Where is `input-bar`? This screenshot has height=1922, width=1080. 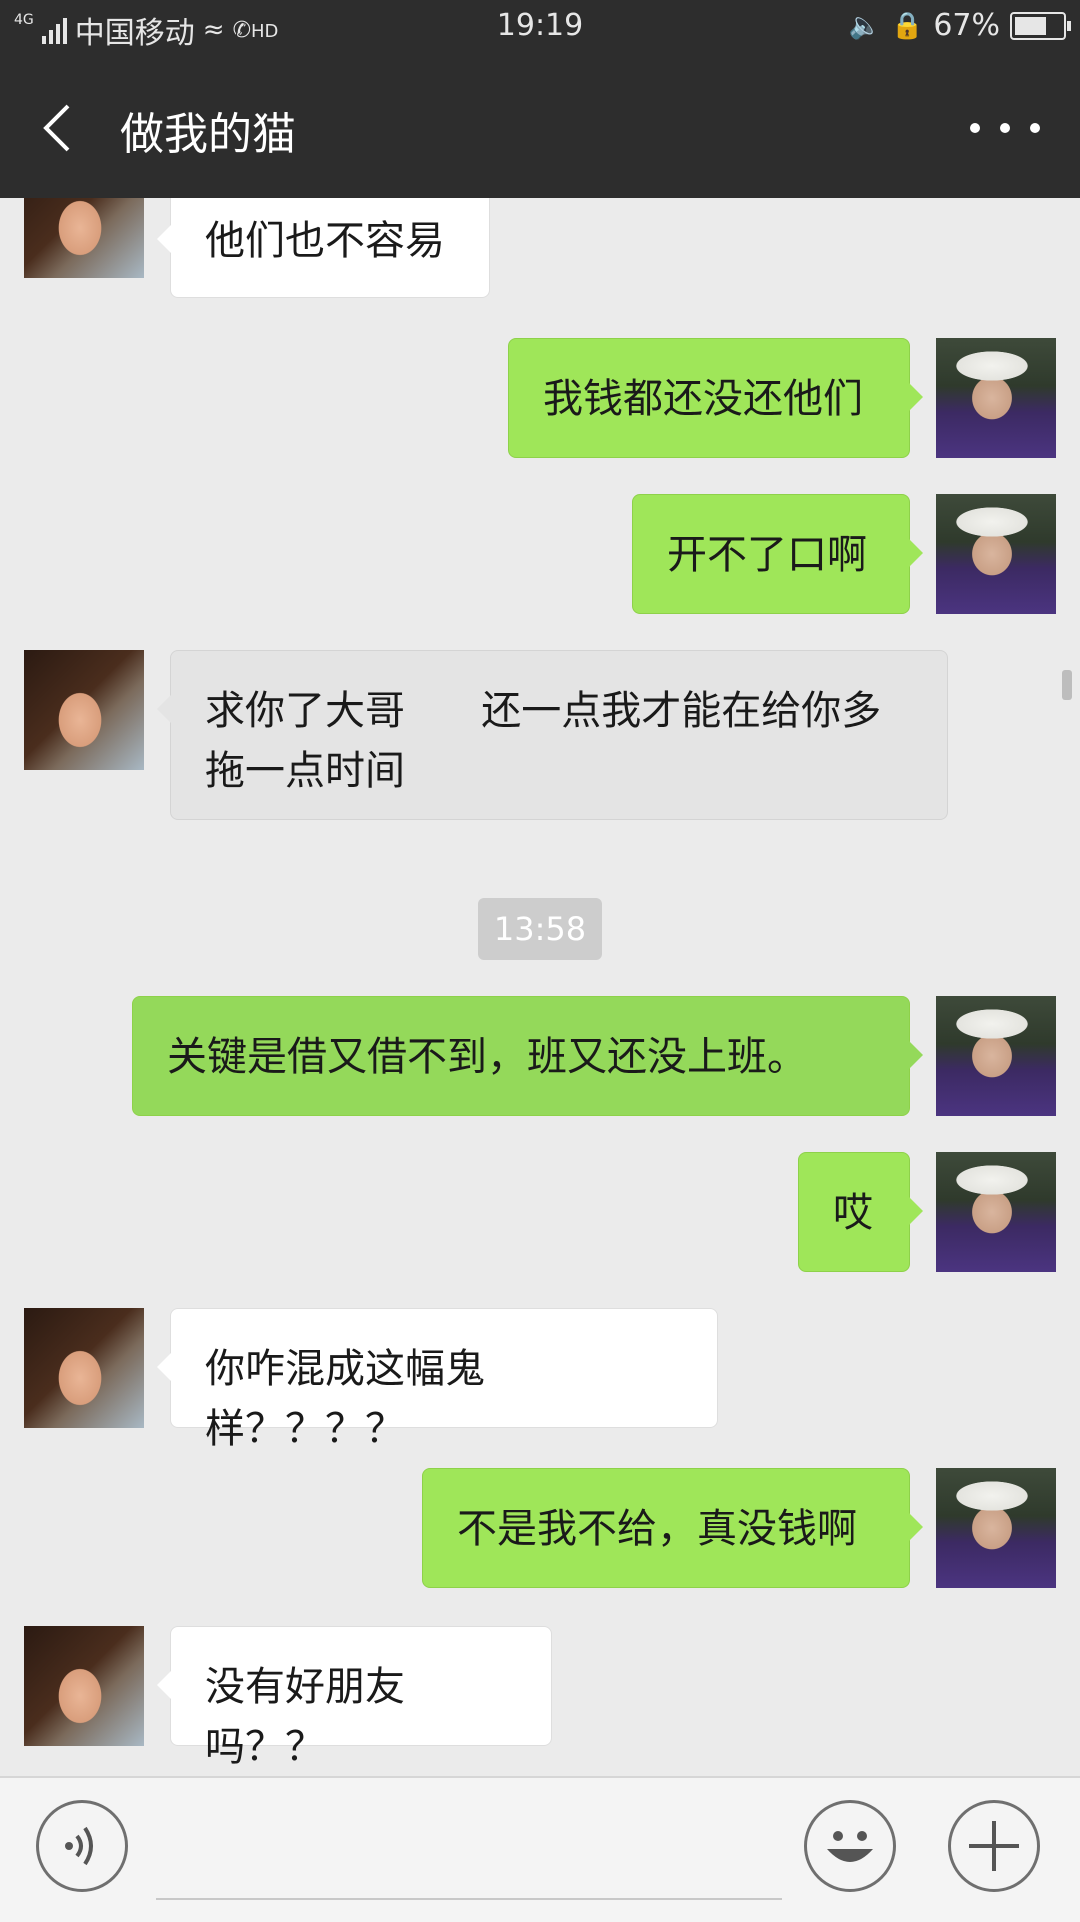 input-bar is located at coordinates (540, 1849).